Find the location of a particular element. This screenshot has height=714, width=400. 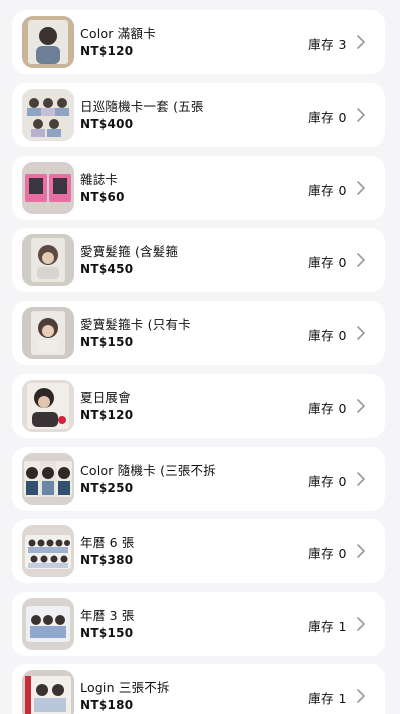

product-row: 愛寶髮箍卡 (只有卡 NT$150 庫存 0 is located at coordinates (198, 333).